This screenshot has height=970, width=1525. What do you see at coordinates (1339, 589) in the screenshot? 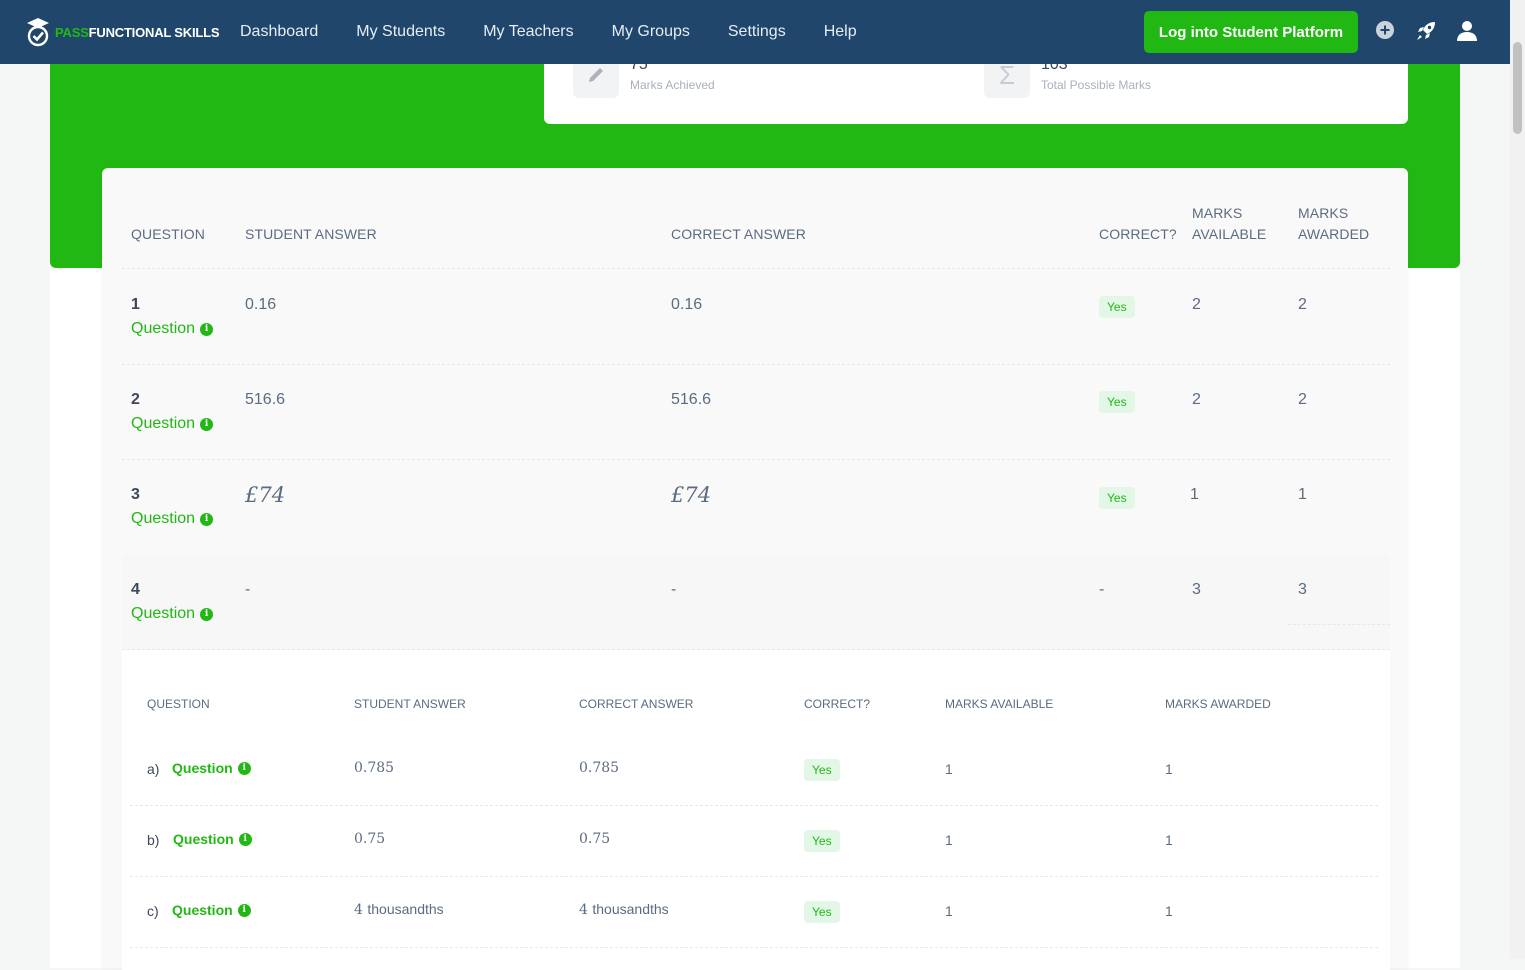
I see `marks-awarded-cell: 3` at bounding box center [1339, 589].